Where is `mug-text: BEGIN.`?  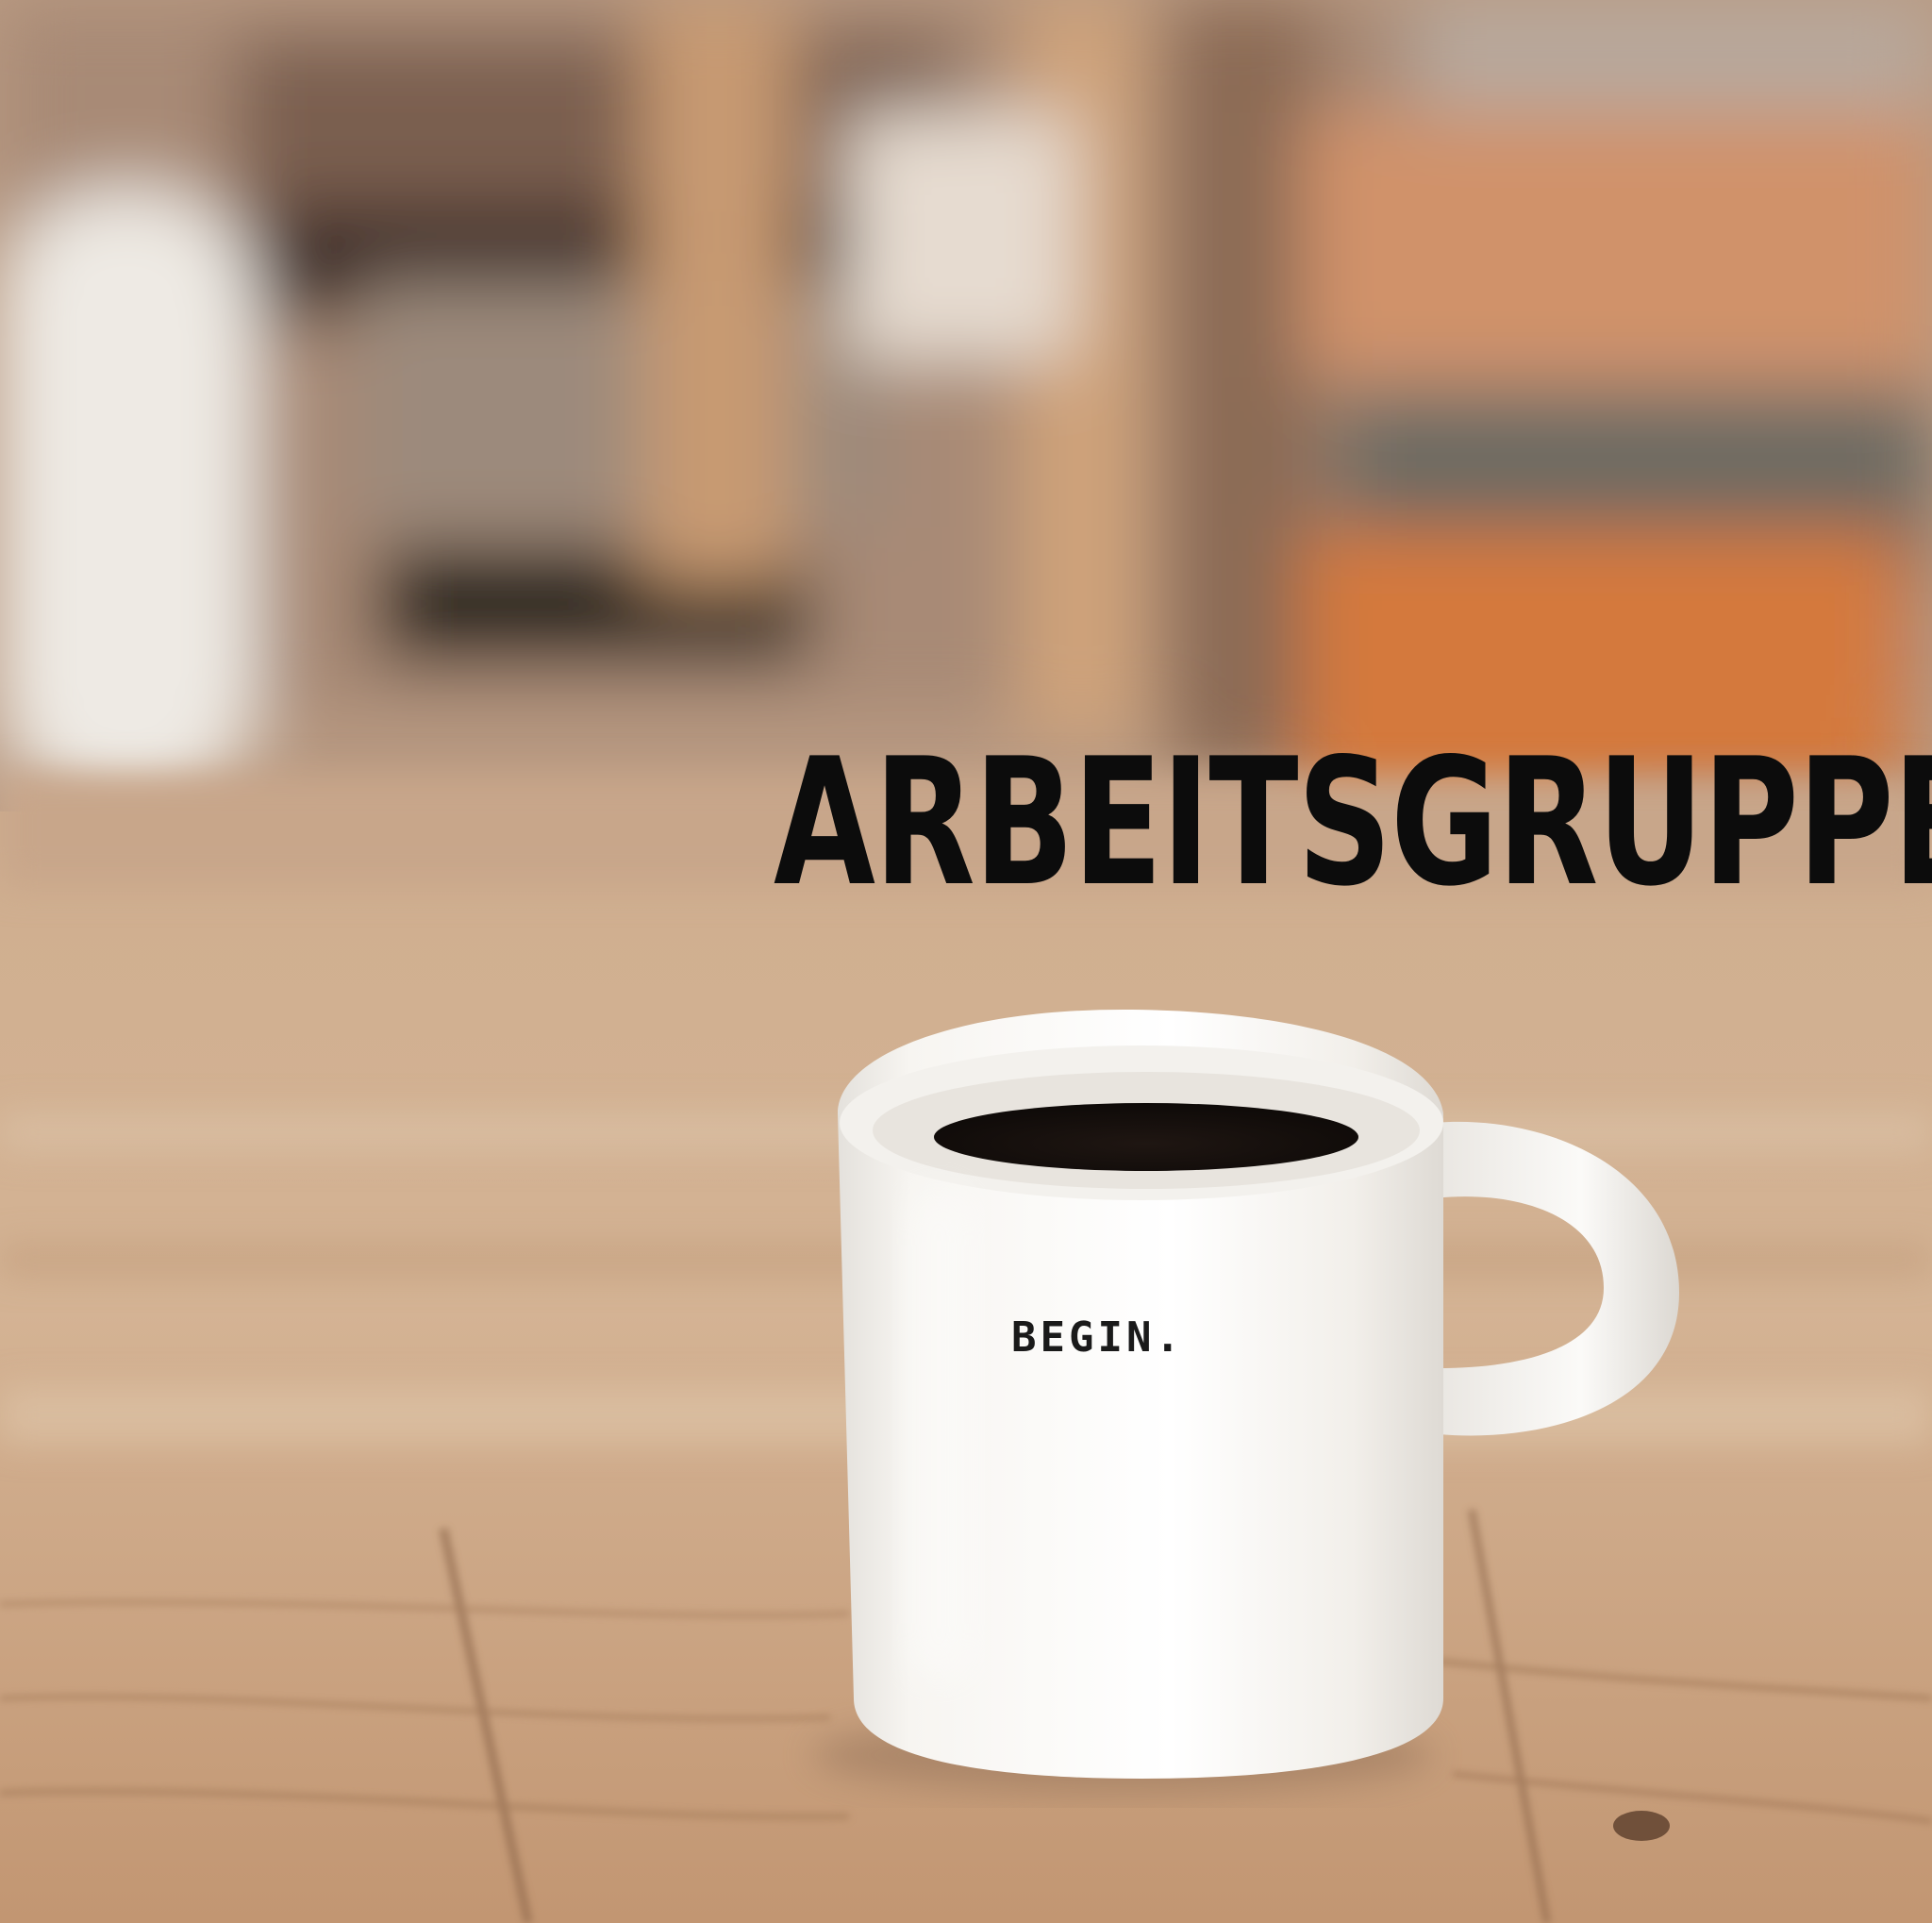 mug-text: BEGIN. is located at coordinates (1098, 1337).